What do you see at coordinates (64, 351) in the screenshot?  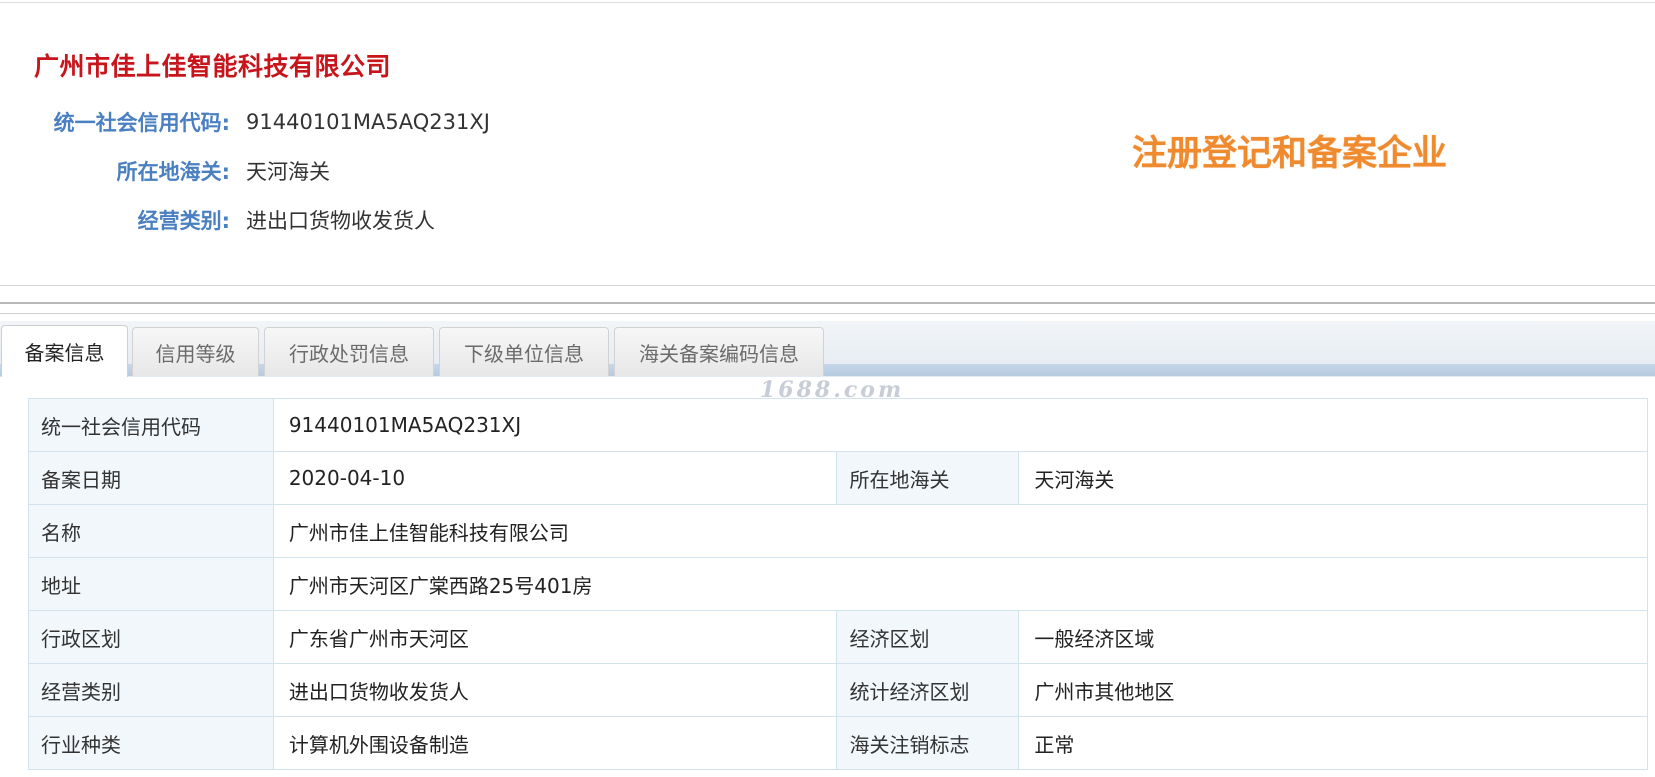 I see `tab-record-info: 备案信息` at bounding box center [64, 351].